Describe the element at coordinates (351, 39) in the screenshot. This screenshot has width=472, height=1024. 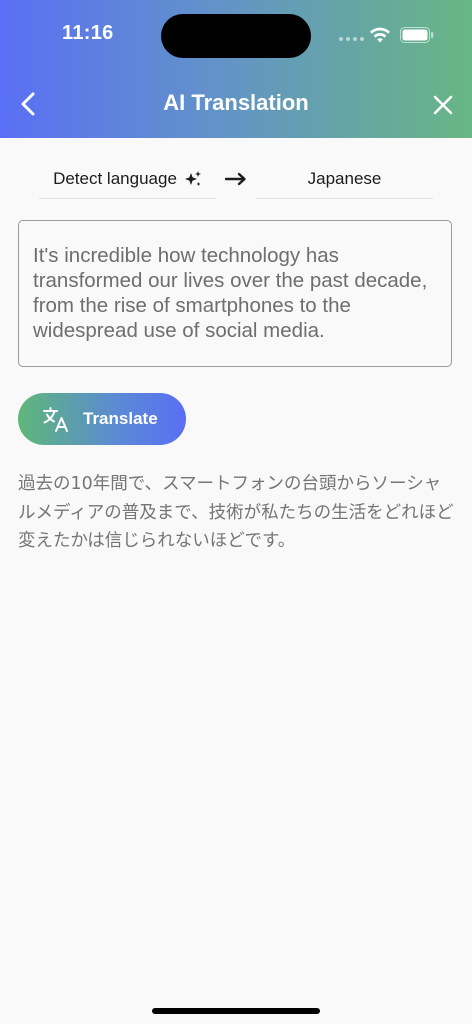
I see `cellular-signal-icon` at that location.